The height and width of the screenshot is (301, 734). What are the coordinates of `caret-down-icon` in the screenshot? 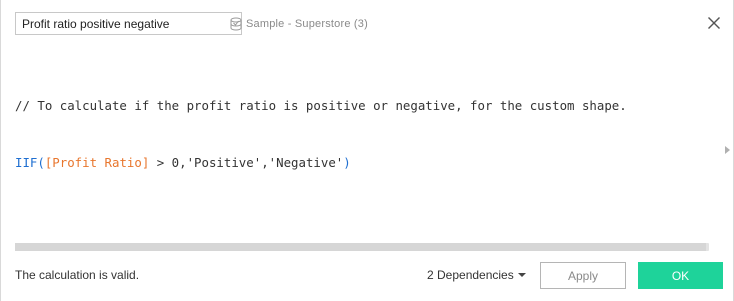 It's located at (521, 275).